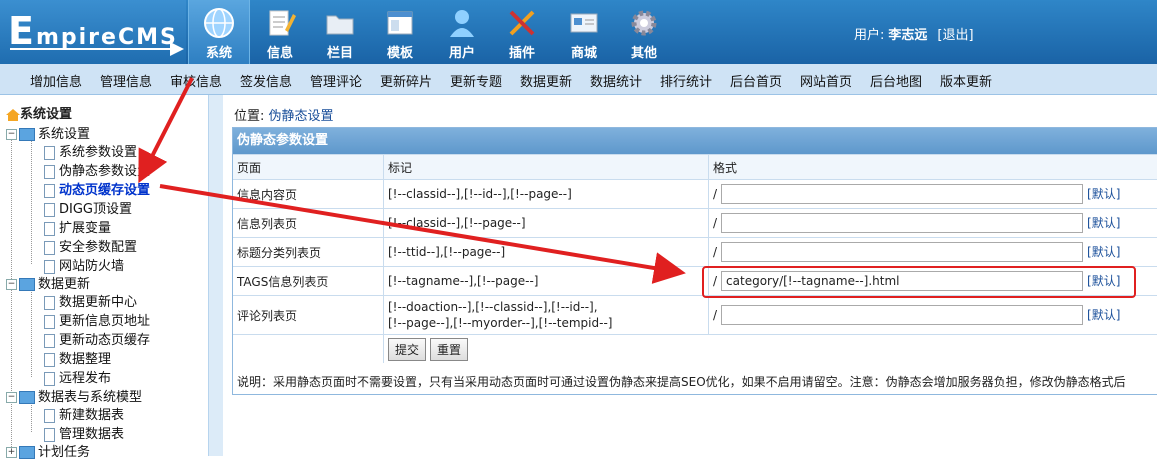 This screenshot has height=460, width=1157. Describe the element at coordinates (896, 80) in the screenshot. I see `subnav-item: 后台地图` at that location.